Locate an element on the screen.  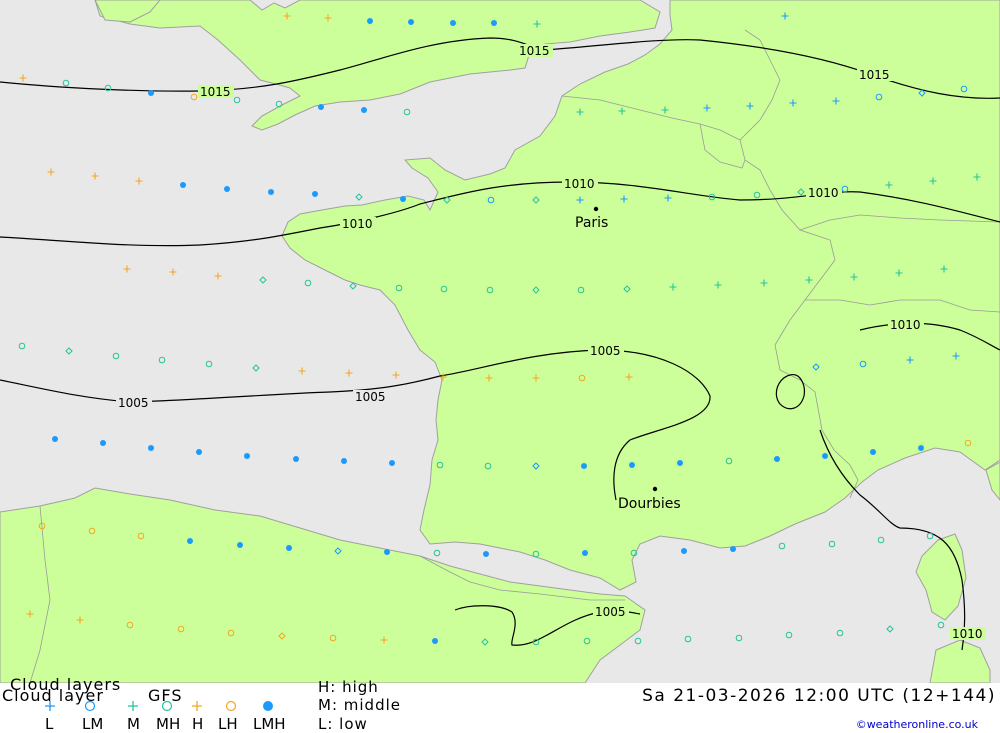
credit-link: ©weatheronline.co.uk is located at coordinates (917, 724).